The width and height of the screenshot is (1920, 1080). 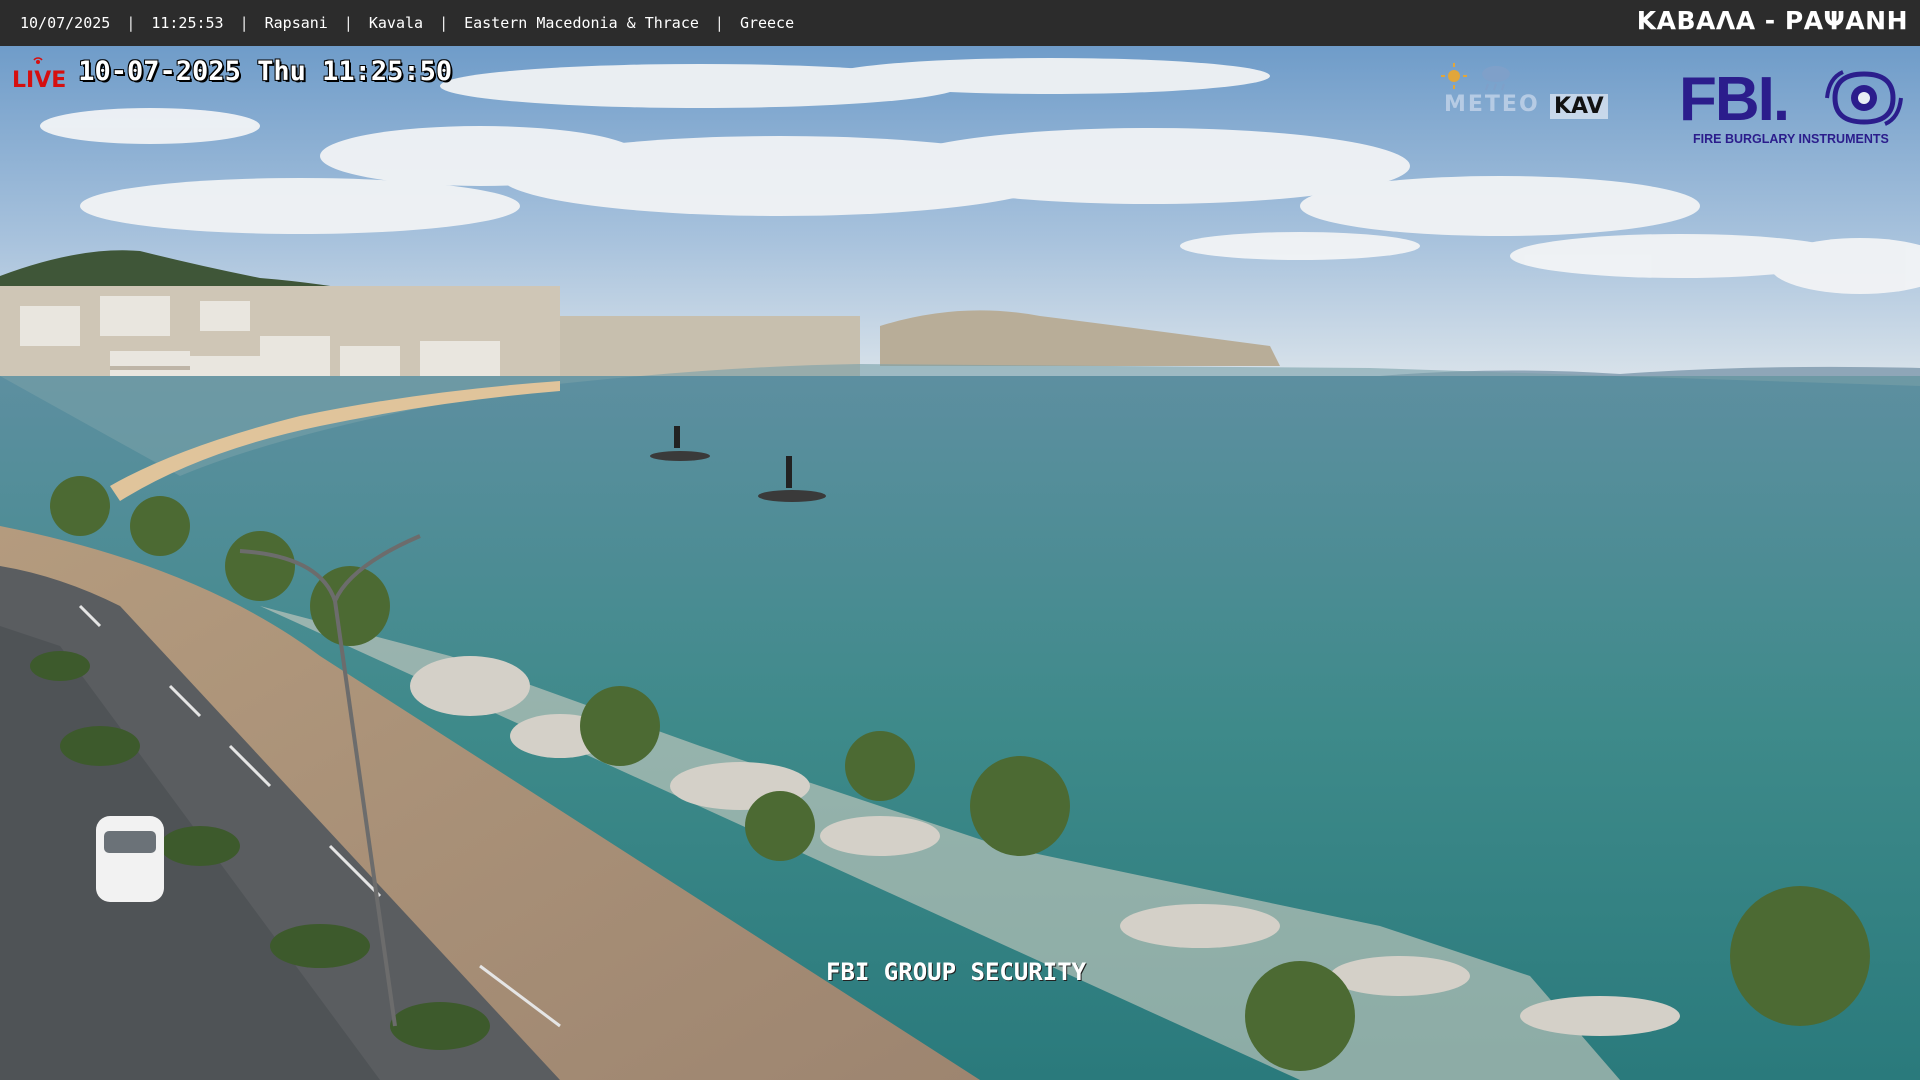 I want to click on live-indicator: LIVE 10-07-2025 Thu 11:25:50, so click(x=232, y=74).